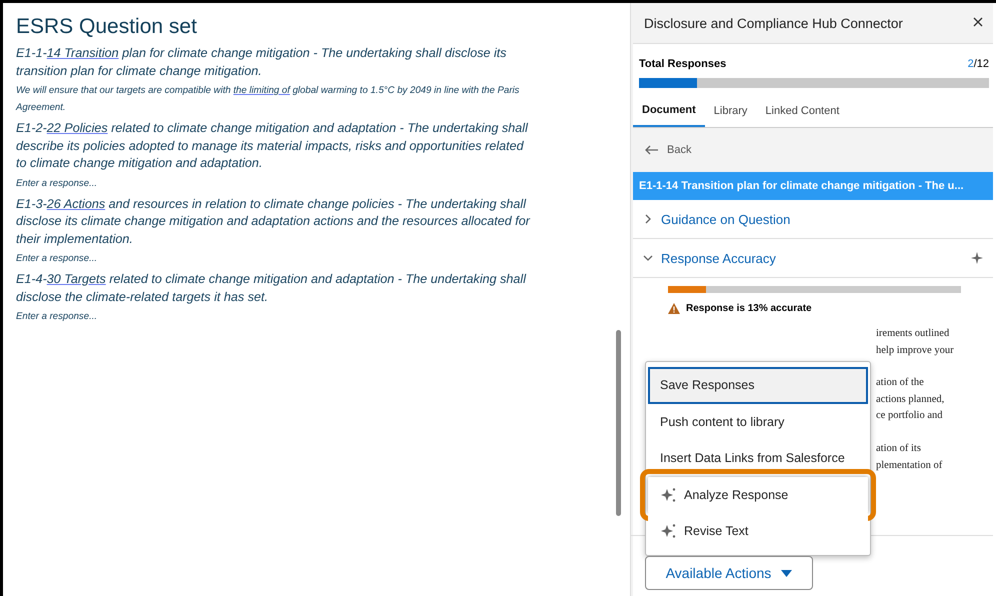 The width and height of the screenshot is (996, 596). What do you see at coordinates (272, 146) in the screenshot?
I see `question-text: E1-2-22 Policies related to climate change mitigation and adaptation - The undertaking shall describe its policies adopted to manage its material impacts, risks and opportunities related to climate change mitigation and adaptation.` at bounding box center [272, 146].